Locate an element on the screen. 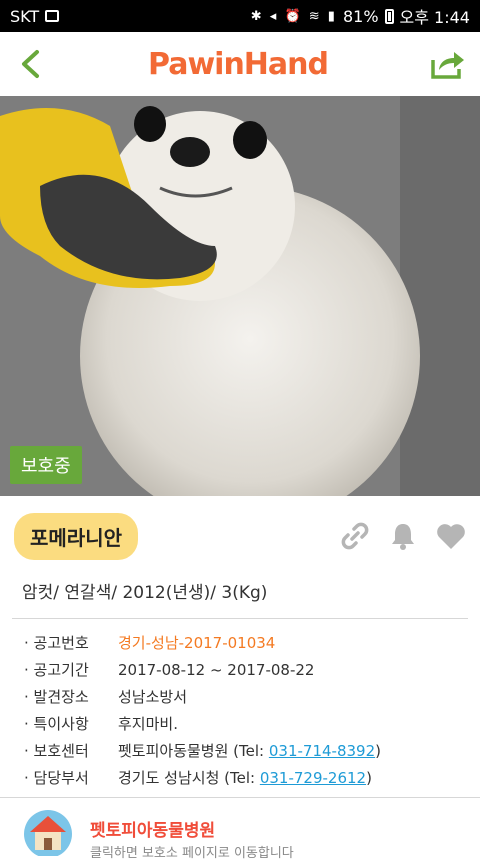  detail-label: 공고기간 is located at coordinates (71, 669).